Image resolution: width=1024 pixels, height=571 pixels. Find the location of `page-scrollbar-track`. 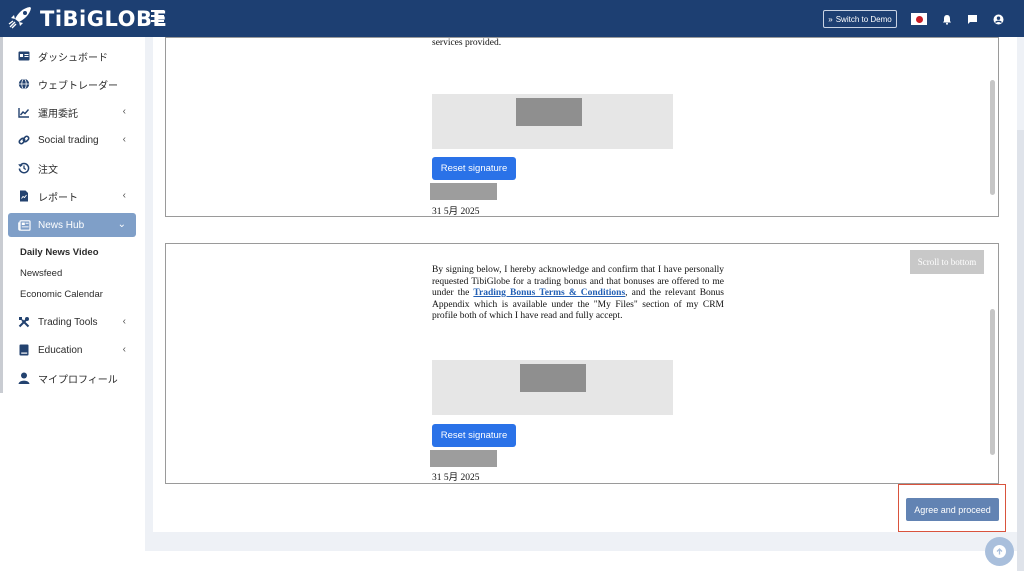

page-scrollbar-track is located at coordinates (1020, 350).